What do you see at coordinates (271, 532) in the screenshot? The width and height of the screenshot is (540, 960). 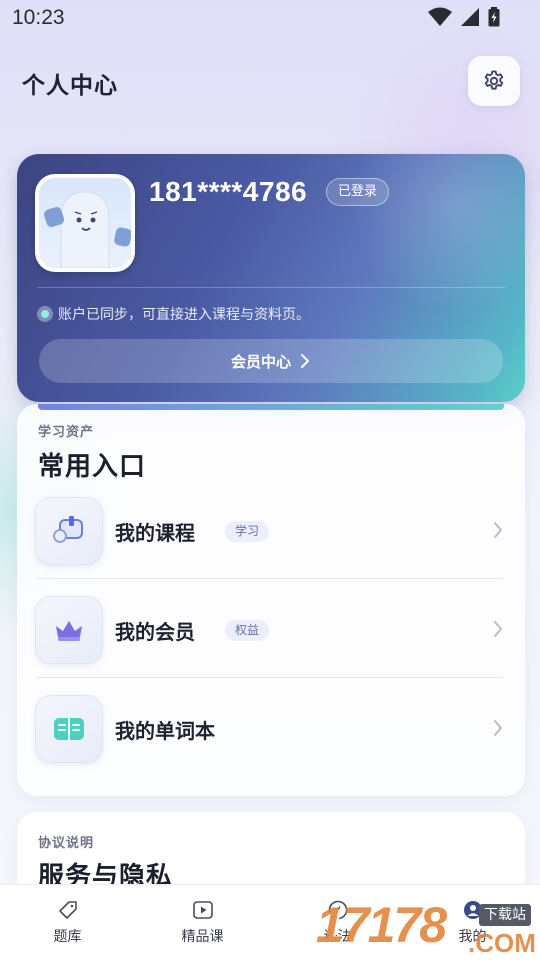 I see `entry-my-courses: 我的课程 学习` at bounding box center [271, 532].